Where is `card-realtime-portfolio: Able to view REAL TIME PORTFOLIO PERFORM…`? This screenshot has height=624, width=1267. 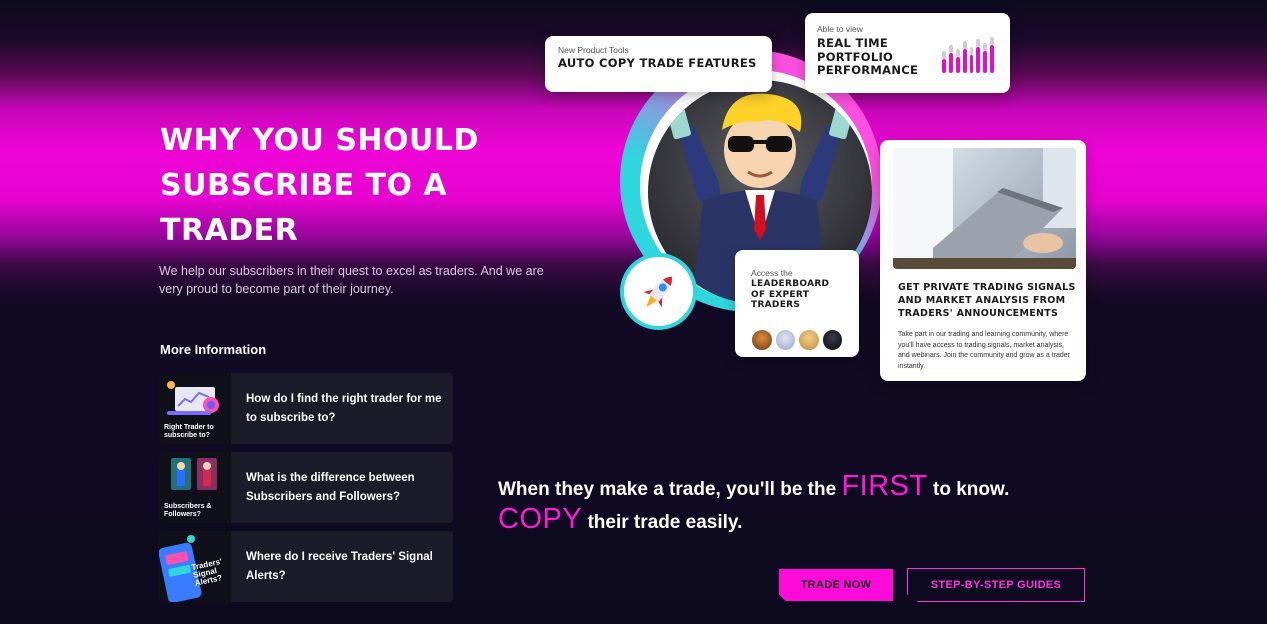
card-realtime-portfolio: Able to view REAL TIME PORTFOLIO PERFORM… is located at coordinates (907, 53).